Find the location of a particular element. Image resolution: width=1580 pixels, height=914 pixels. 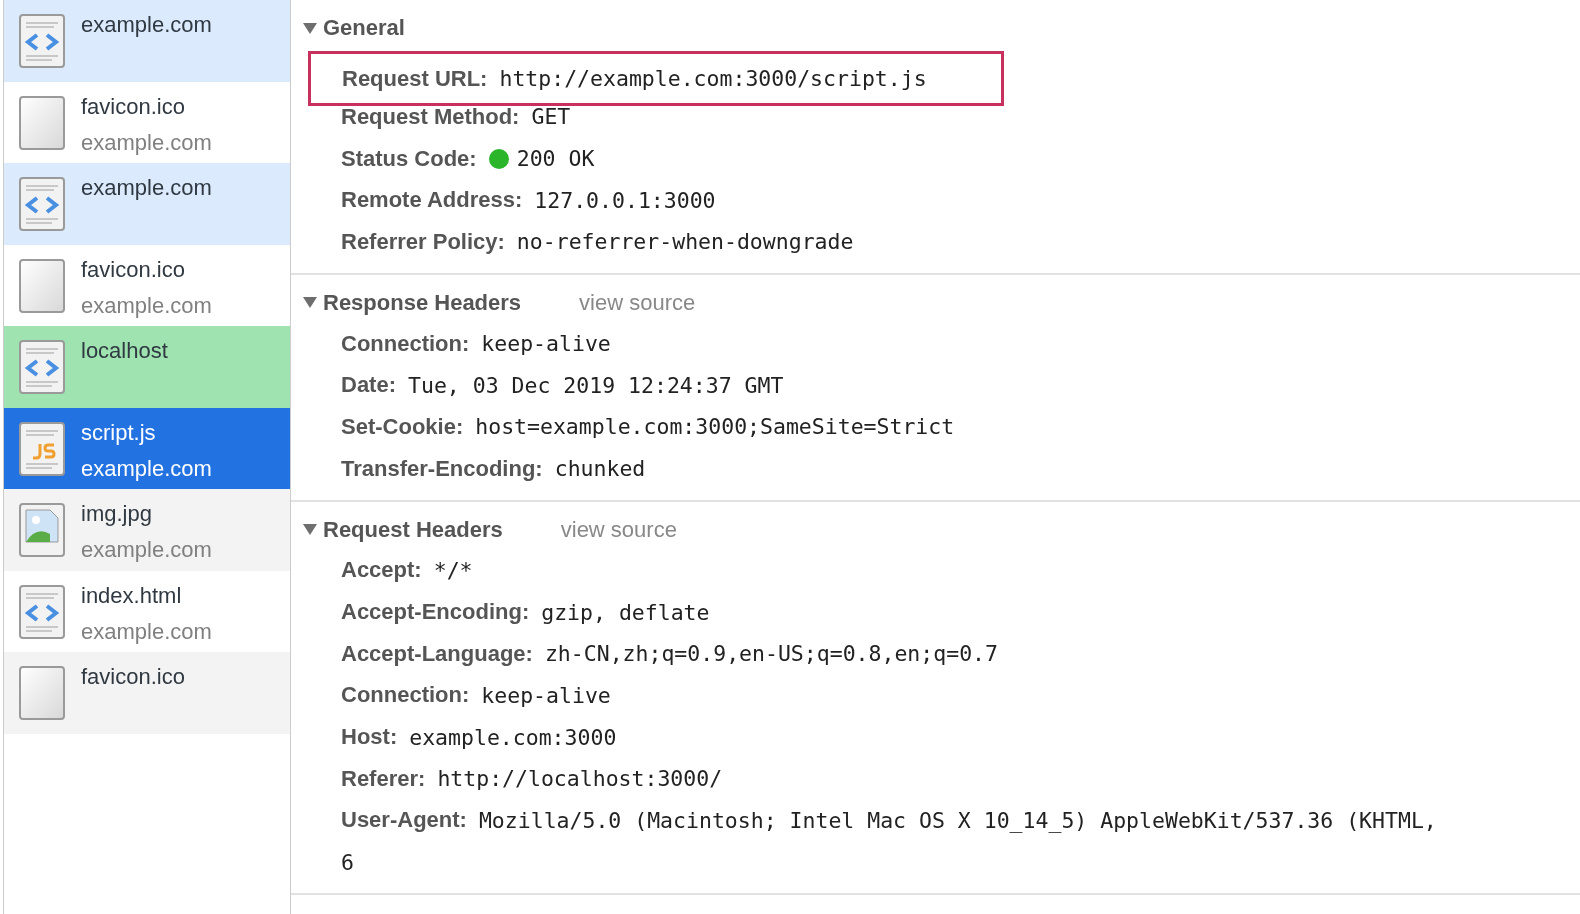

request-item: favicon.ico is located at coordinates (147, 693).